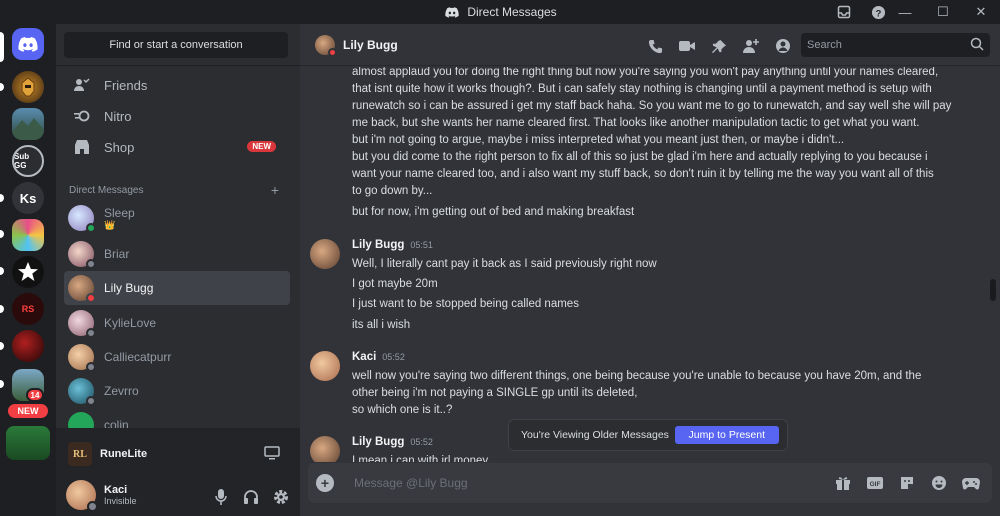 This screenshot has height=516, width=1000. Describe the element at coordinates (28, 198) in the screenshot. I see `server-ks: Ks` at that location.